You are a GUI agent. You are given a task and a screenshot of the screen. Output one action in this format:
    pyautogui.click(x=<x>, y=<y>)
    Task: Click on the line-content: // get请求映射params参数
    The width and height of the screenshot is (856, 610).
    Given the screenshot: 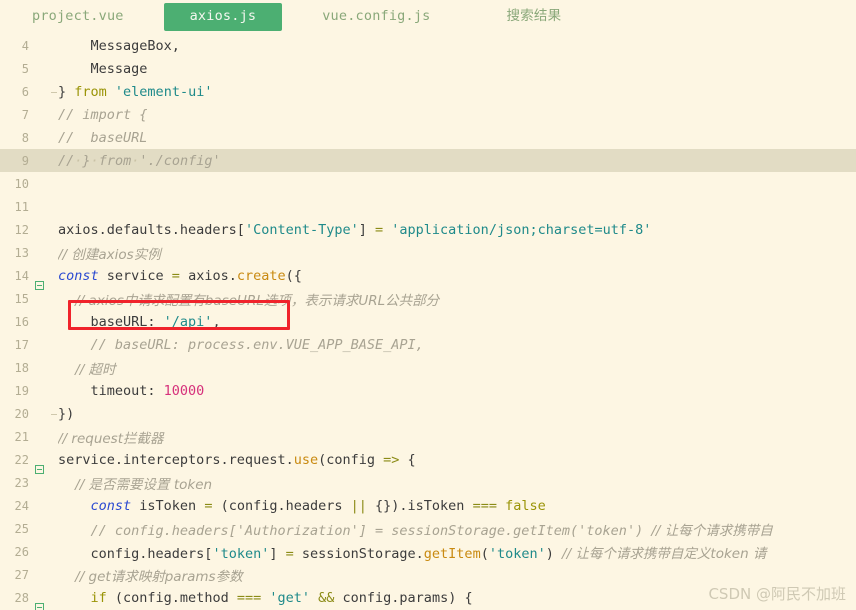 What is the action you would take?
    pyautogui.click(x=150, y=576)
    